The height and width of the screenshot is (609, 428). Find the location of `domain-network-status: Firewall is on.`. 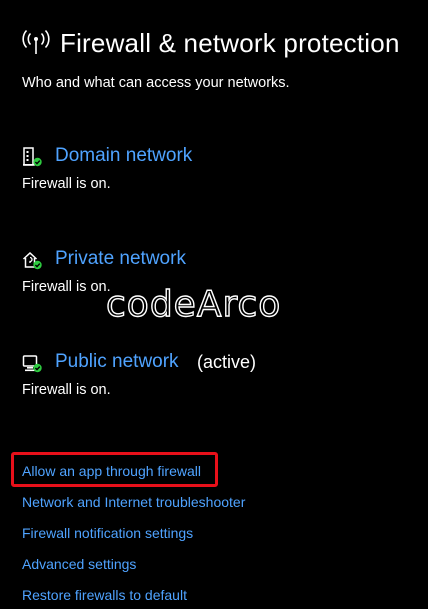

domain-network-status: Firewall is on. is located at coordinates (66, 184).